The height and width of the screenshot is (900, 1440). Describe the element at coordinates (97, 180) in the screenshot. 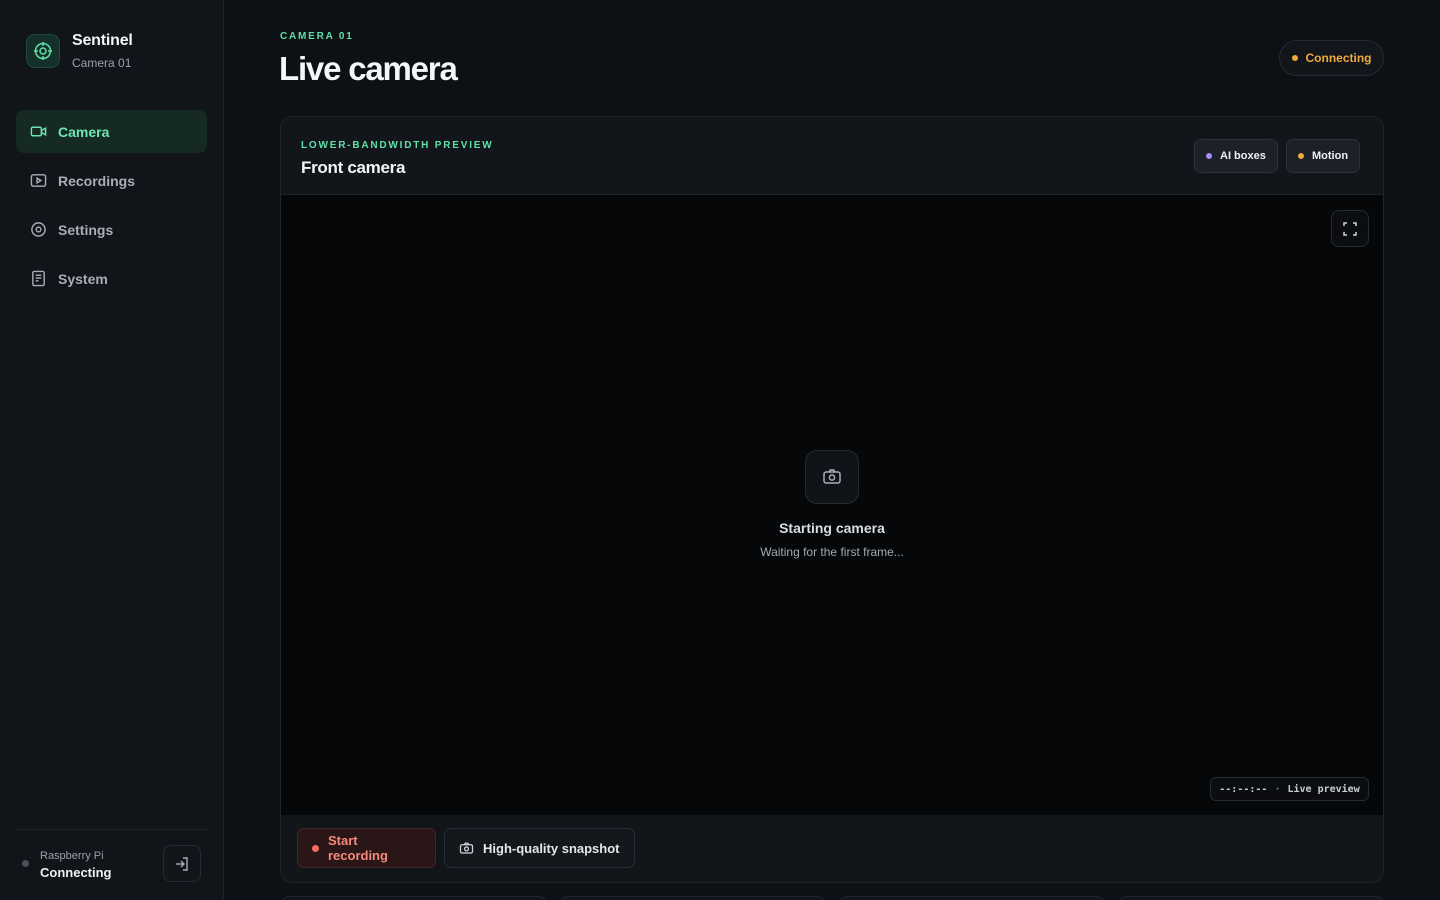

I see `sidebar-item-label: Recordings` at that location.